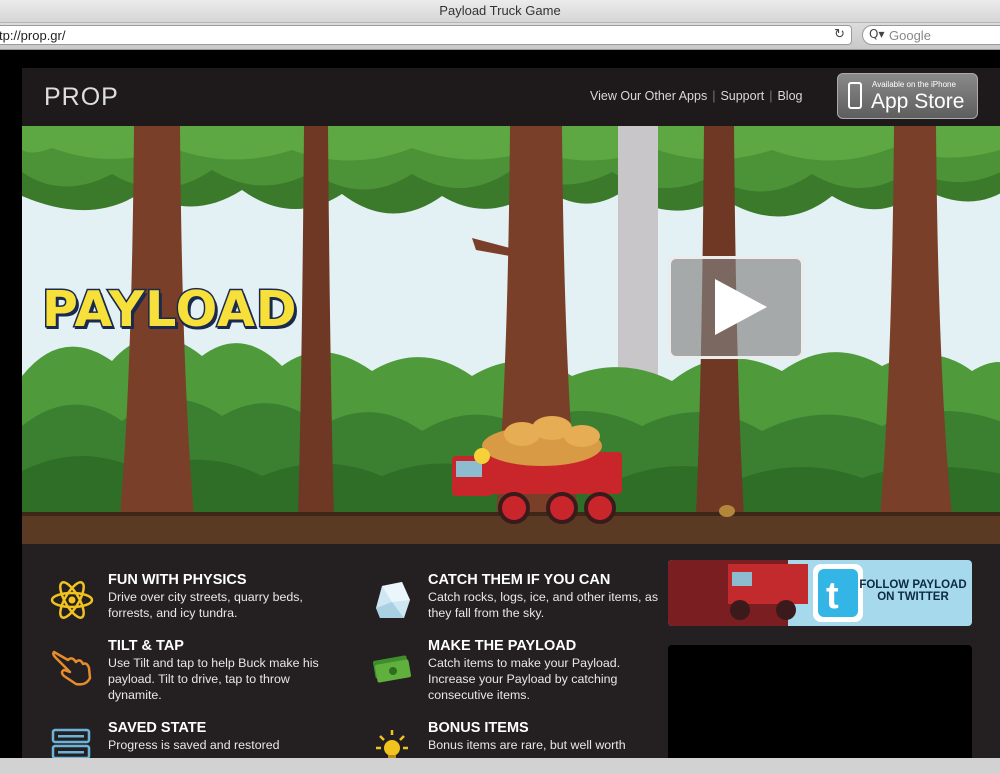  I want to click on app-store-badge: Available on the iPhone App Store, so click(907, 96).